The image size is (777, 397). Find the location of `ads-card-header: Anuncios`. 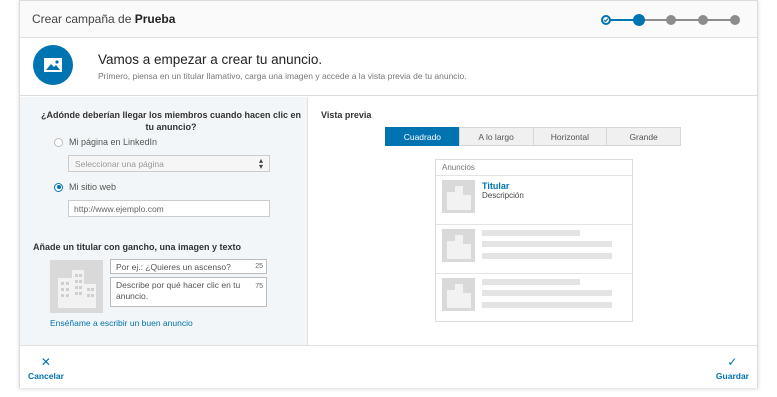

ads-card-header: Anuncios is located at coordinates (534, 168).